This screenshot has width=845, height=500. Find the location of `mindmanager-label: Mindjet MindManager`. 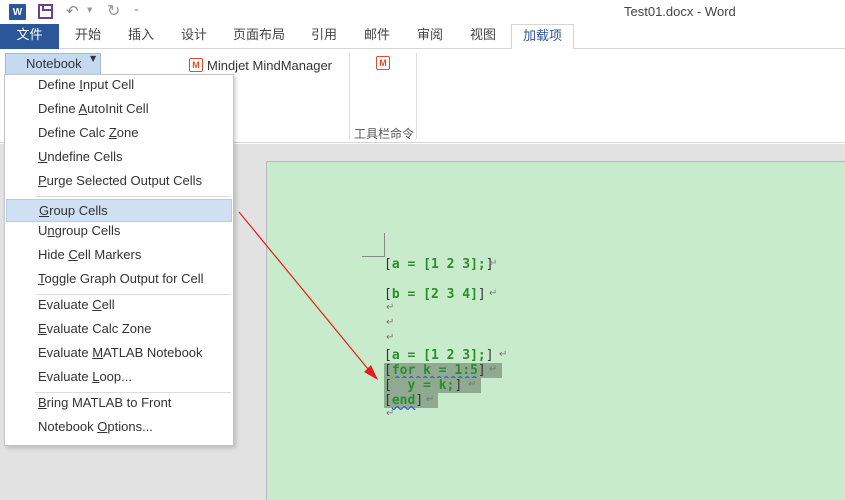

mindmanager-label: Mindjet MindManager is located at coordinates (270, 65).